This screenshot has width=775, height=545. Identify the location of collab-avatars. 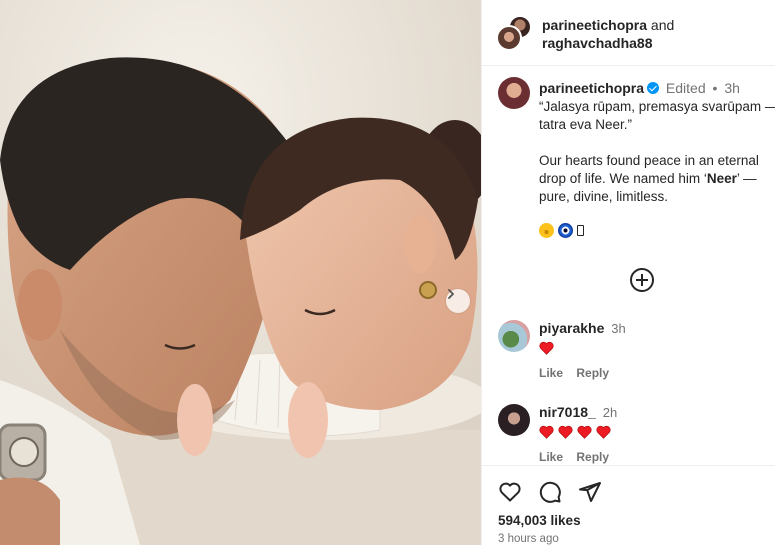
(514, 33).